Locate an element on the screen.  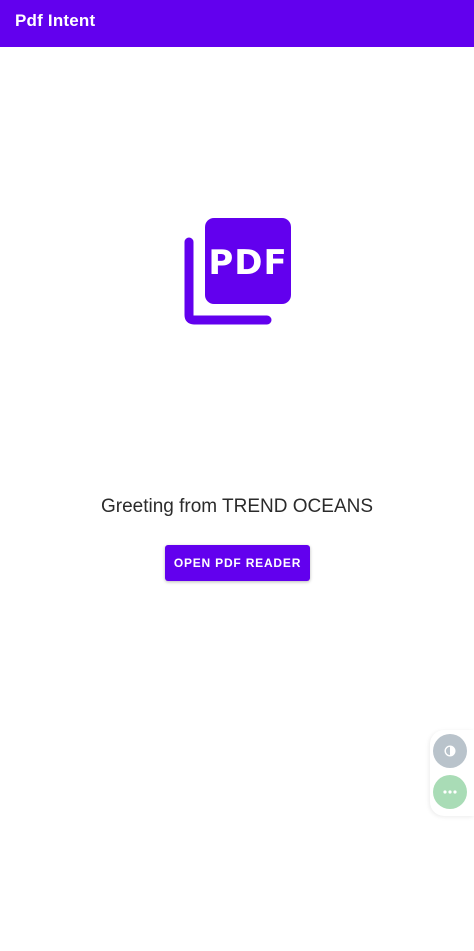
contrast-button is located at coordinates (450, 751).